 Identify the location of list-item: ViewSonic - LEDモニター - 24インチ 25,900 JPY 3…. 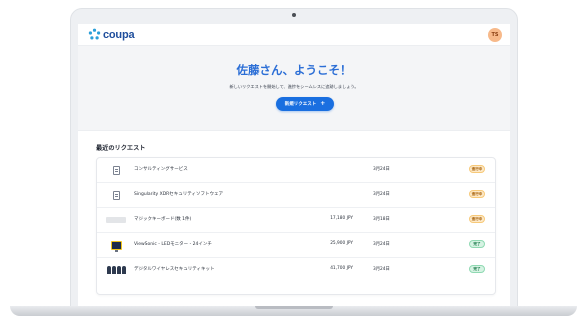
(296, 245).